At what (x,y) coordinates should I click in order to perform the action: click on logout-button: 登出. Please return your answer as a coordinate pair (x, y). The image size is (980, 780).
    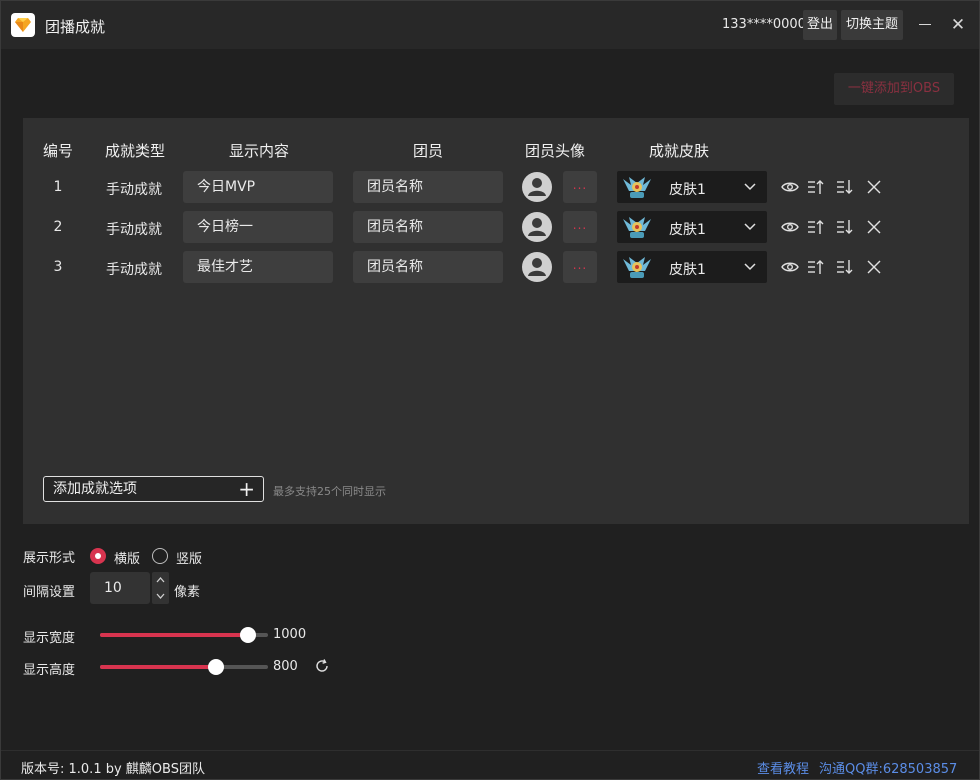
    Looking at the image, I should click on (820, 25).